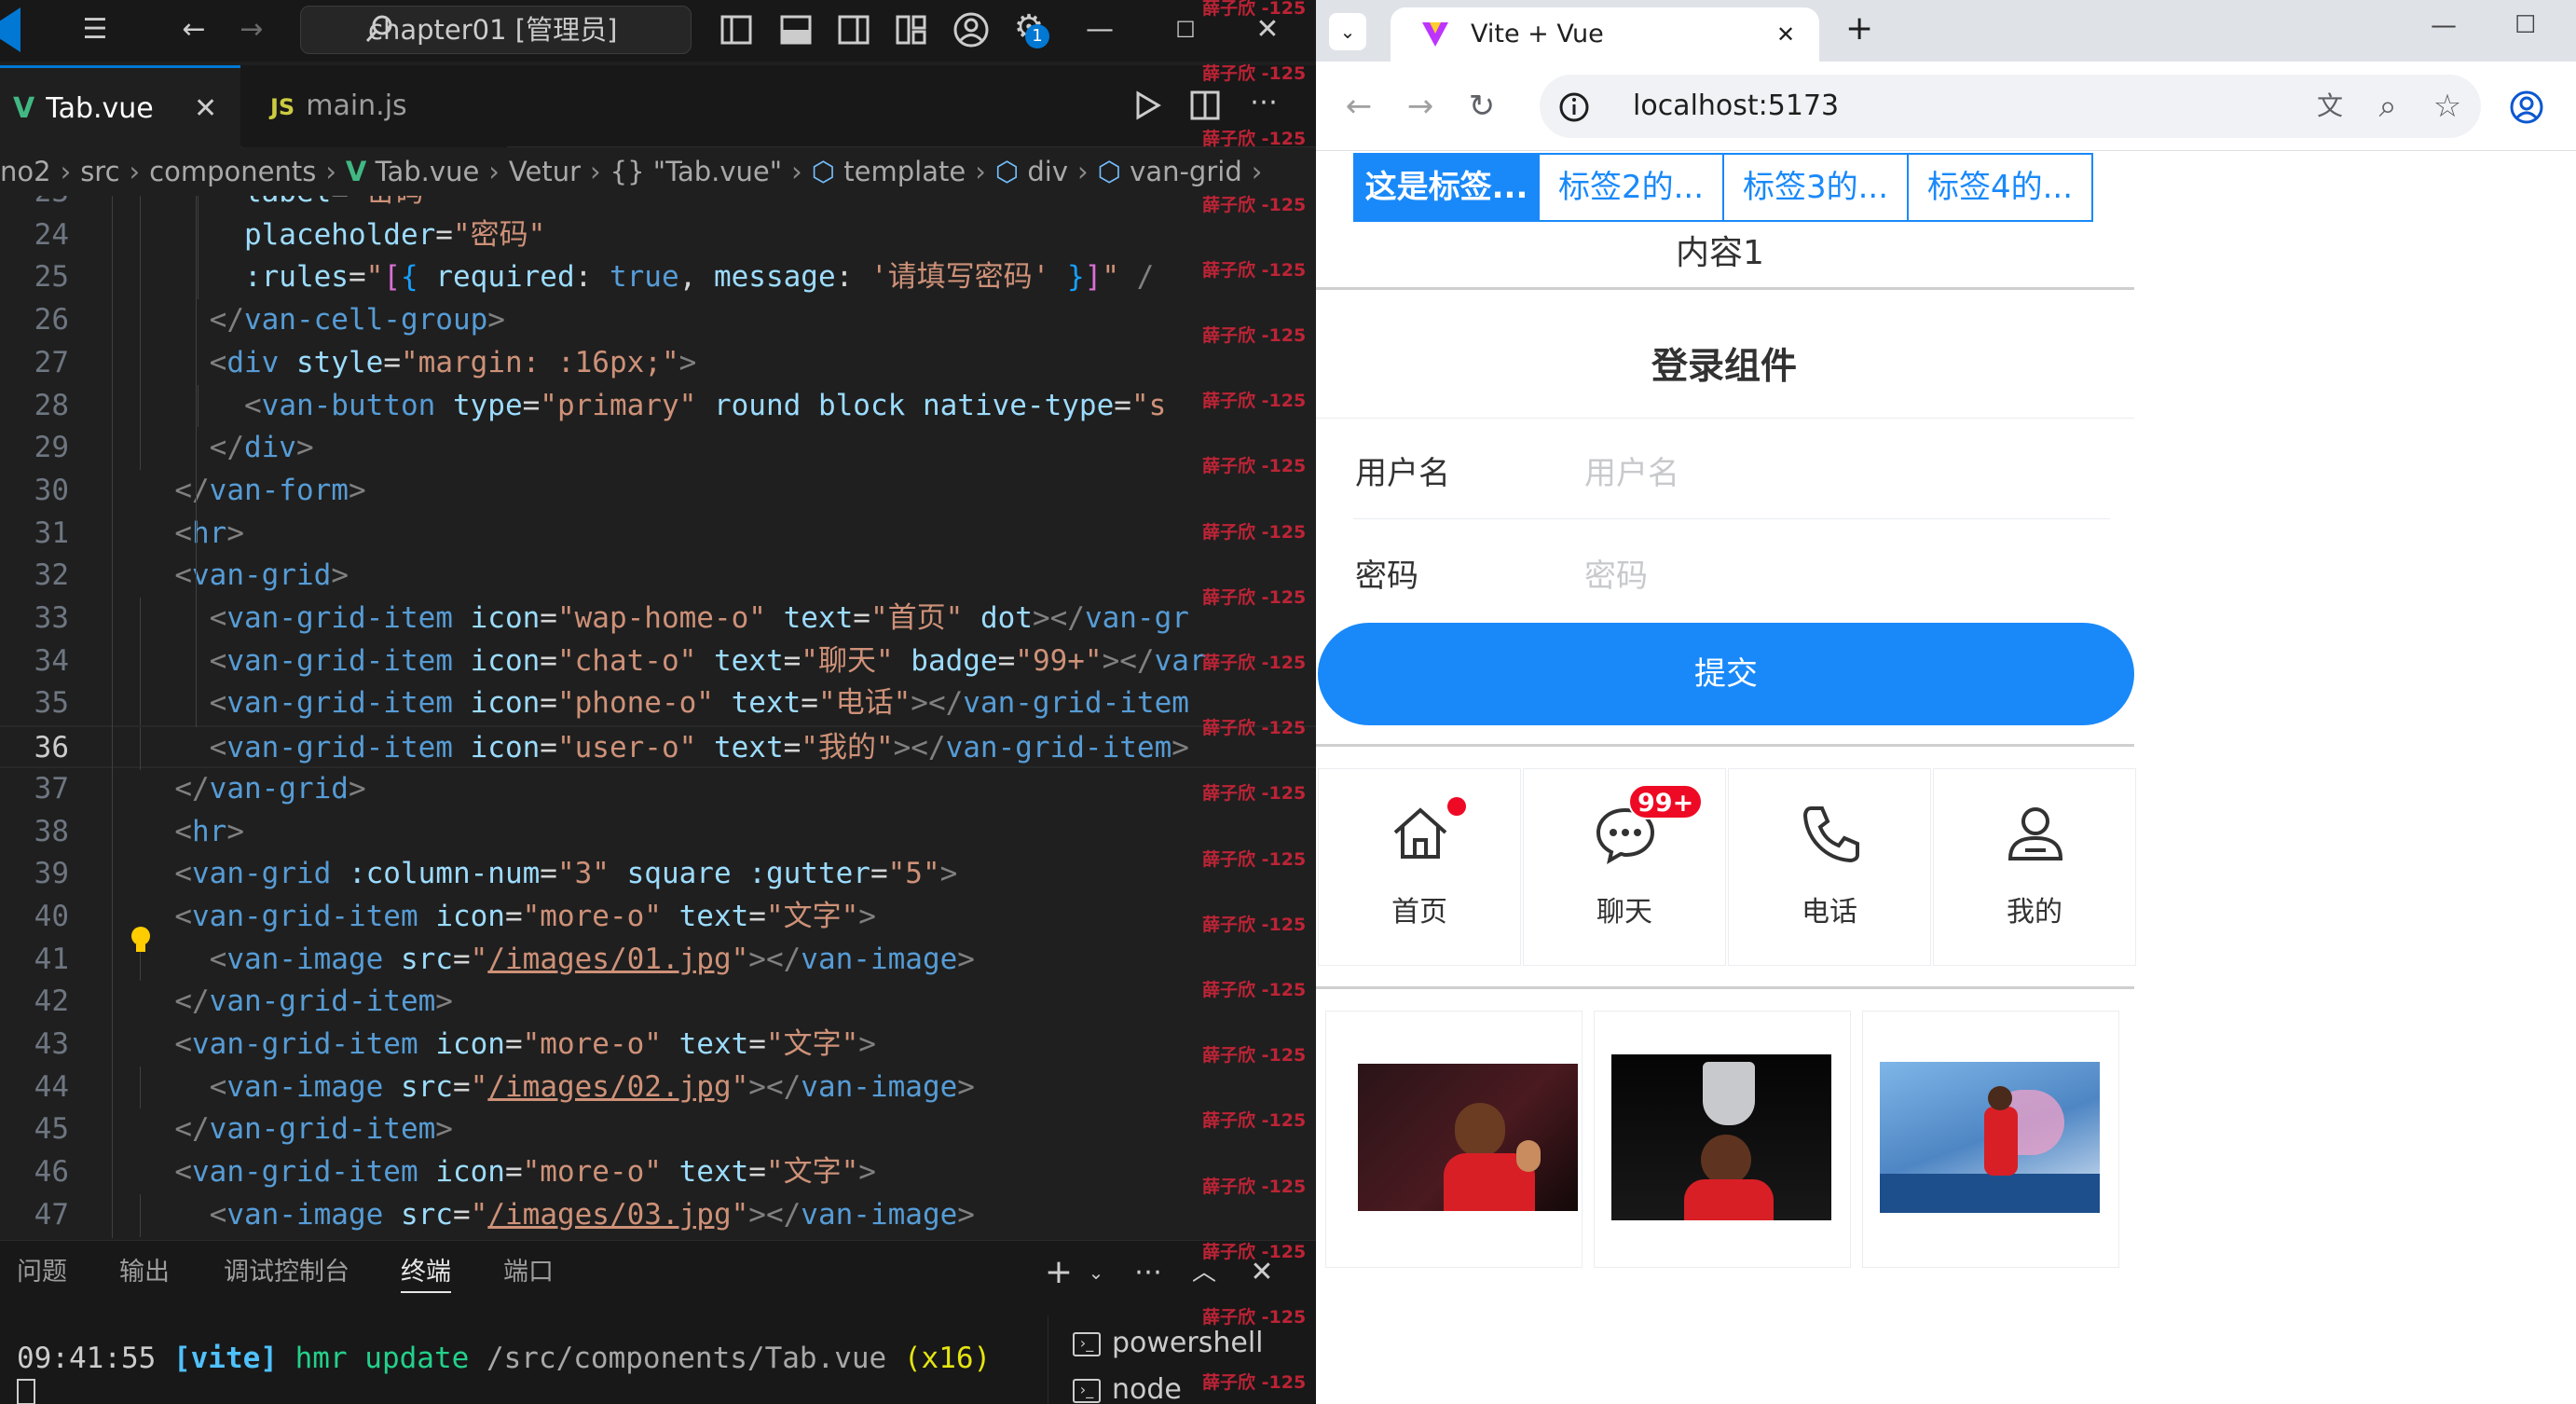 This screenshot has width=2576, height=1404. Describe the element at coordinates (141, 941) in the screenshot. I see `lightbulb-icon` at that location.